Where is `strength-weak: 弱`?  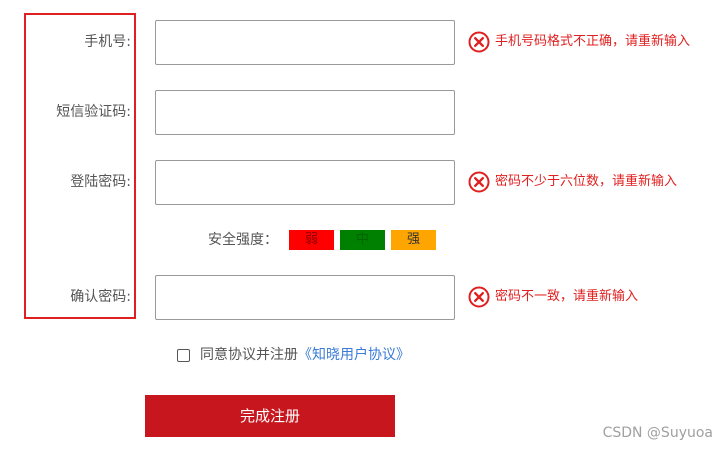
strength-weak: 弱 is located at coordinates (311, 240).